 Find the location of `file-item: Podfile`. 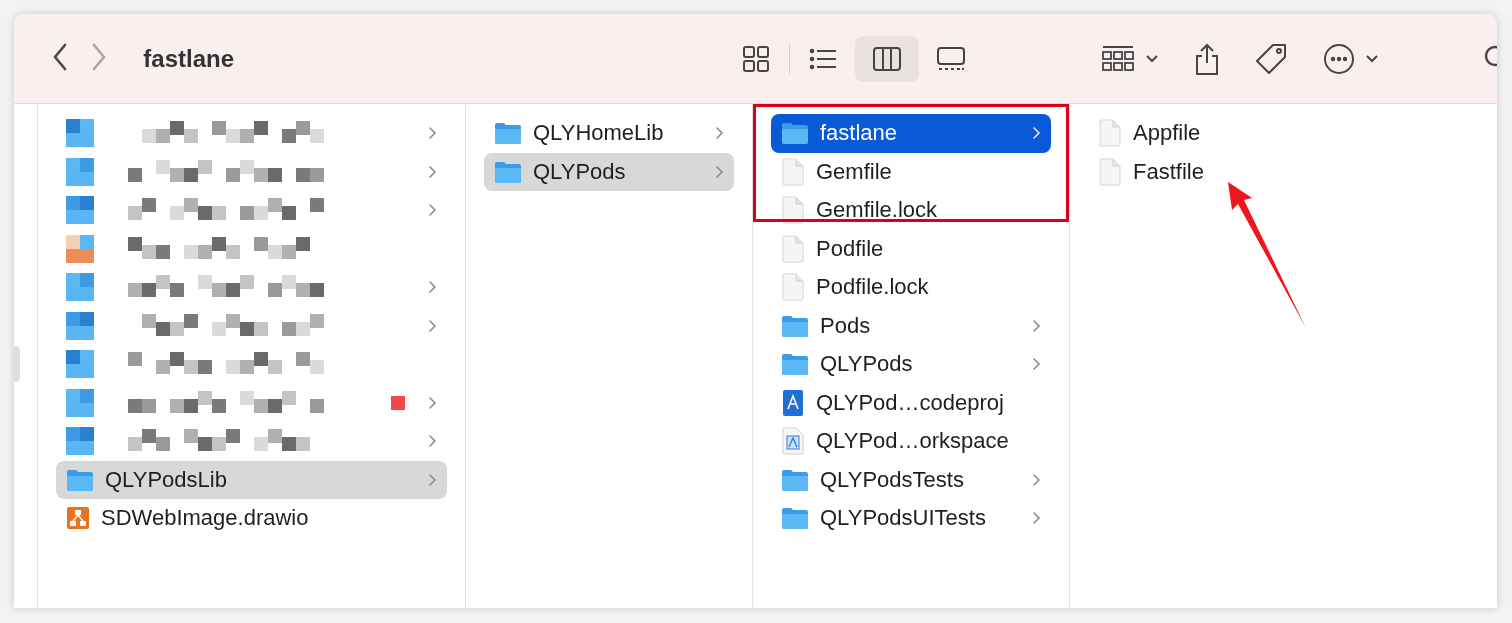

file-item: Podfile is located at coordinates (911, 248).